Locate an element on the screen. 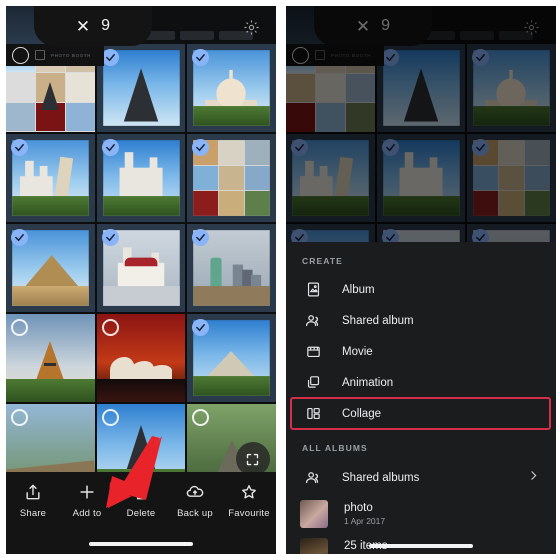 The image size is (560, 560). chevron-right-icon is located at coordinates (533, 478).